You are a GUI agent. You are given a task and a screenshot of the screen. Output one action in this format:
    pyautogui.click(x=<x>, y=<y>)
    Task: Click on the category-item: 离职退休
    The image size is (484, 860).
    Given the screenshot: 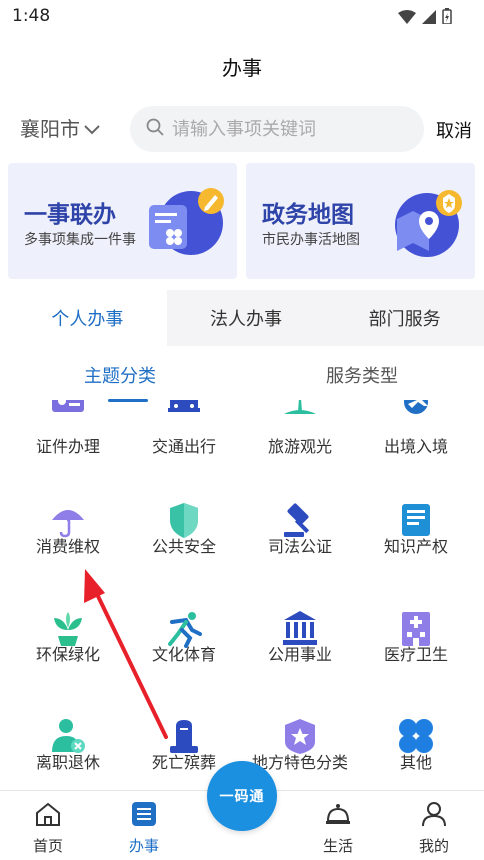 What is the action you would take?
    pyautogui.click(x=68, y=753)
    